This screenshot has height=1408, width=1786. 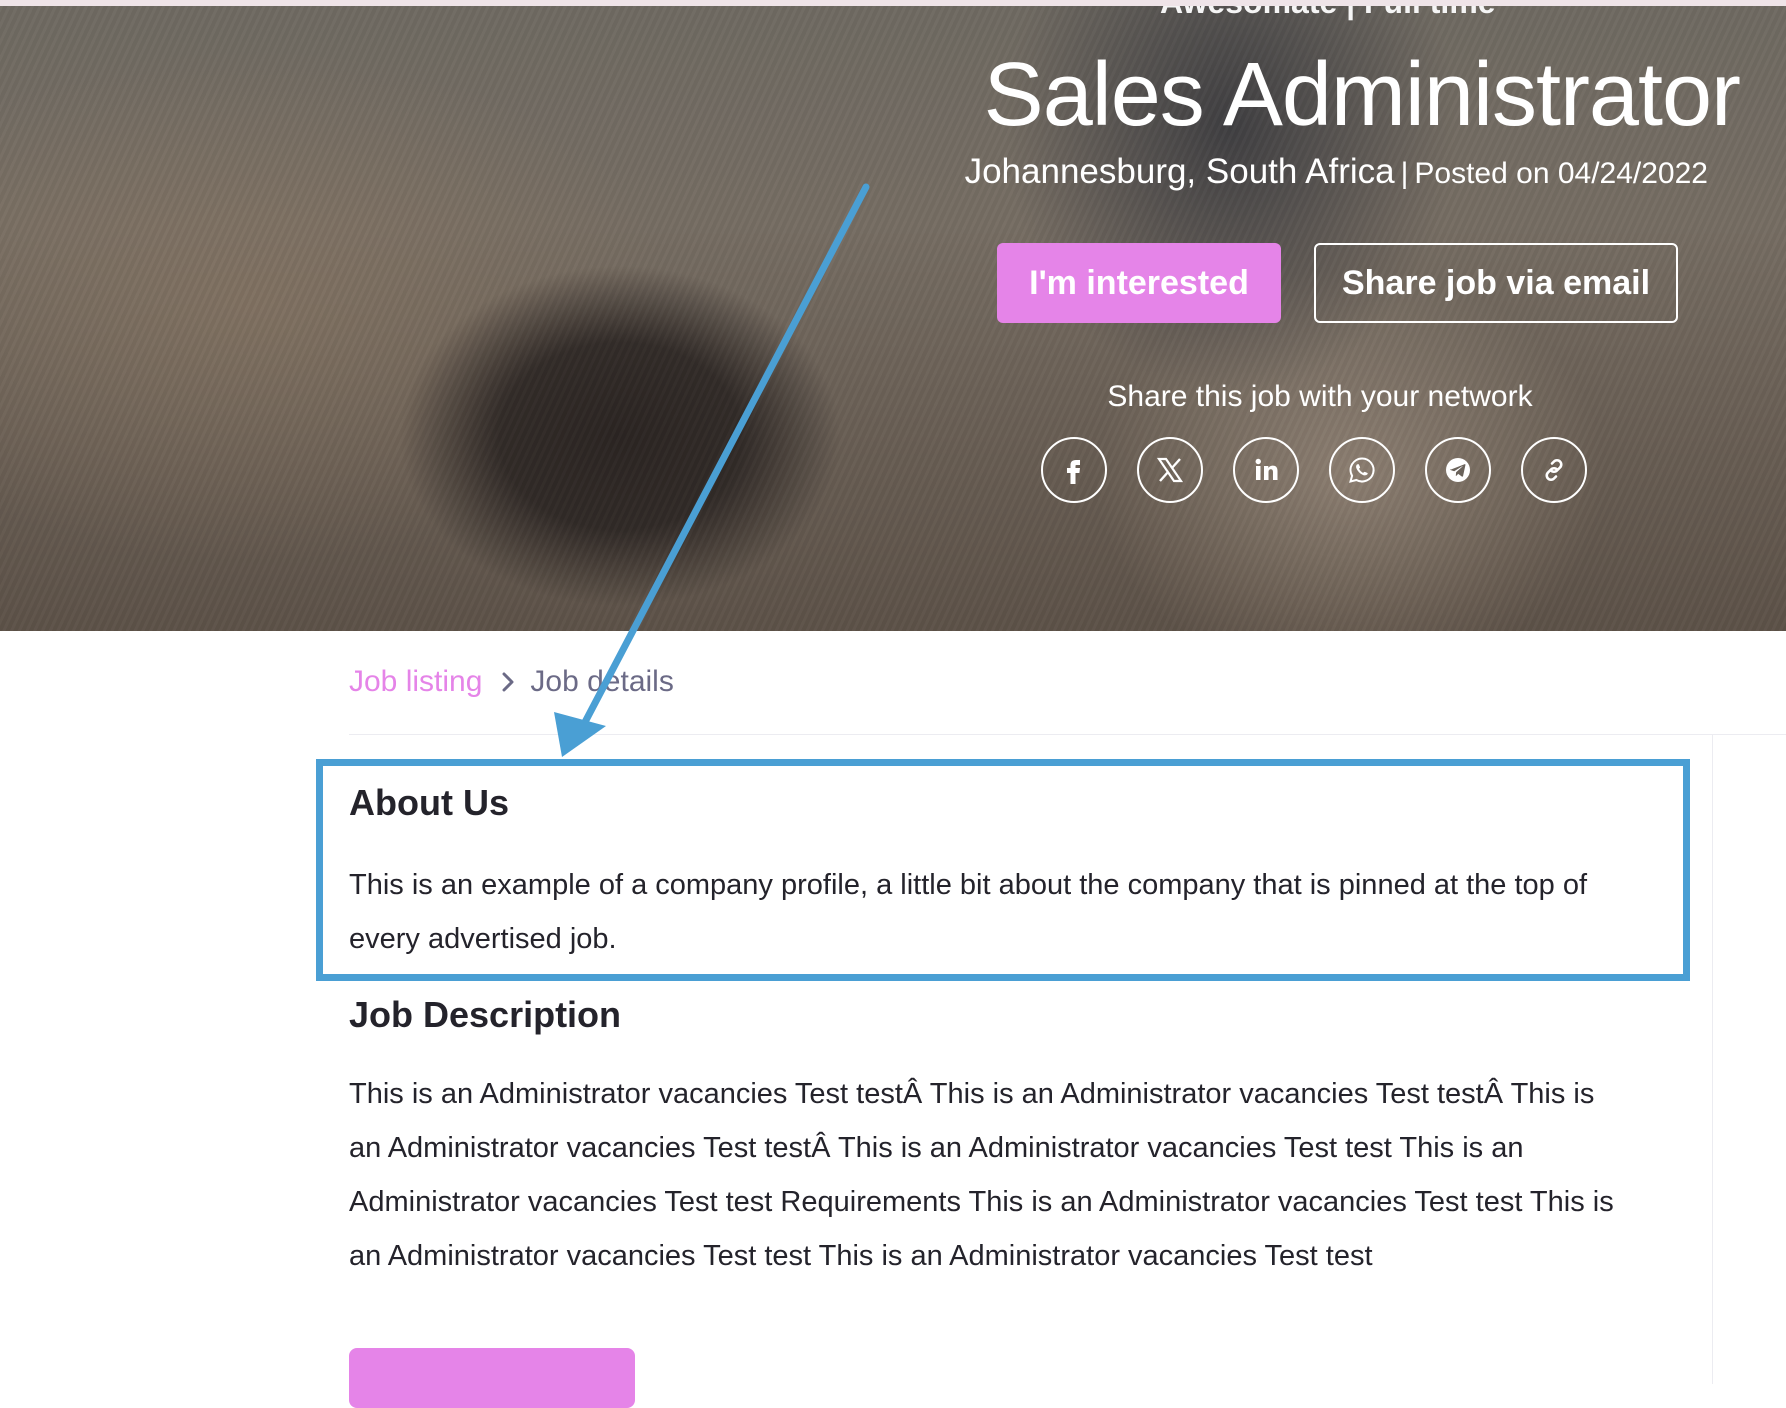 What do you see at coordinates (1067, 734) in the screenshot?
I see `divider` at bounding box center [1067, 734].